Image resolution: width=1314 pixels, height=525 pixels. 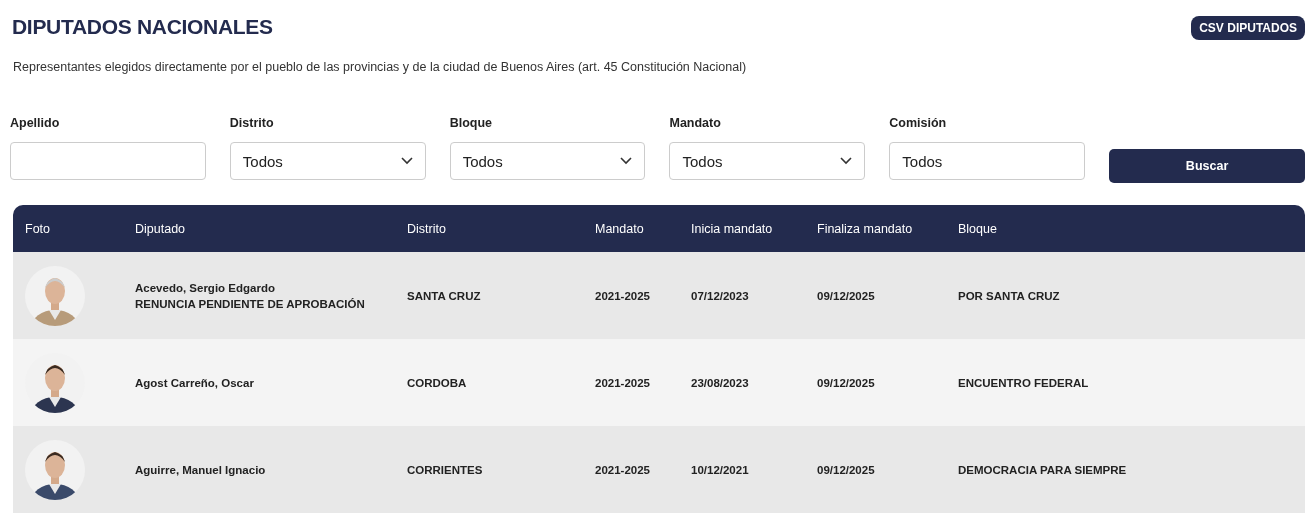 What do you see at coordinates (161, 228) in the screenshot?
I see `column-header: Diputado` at bounding box center [161, 228].